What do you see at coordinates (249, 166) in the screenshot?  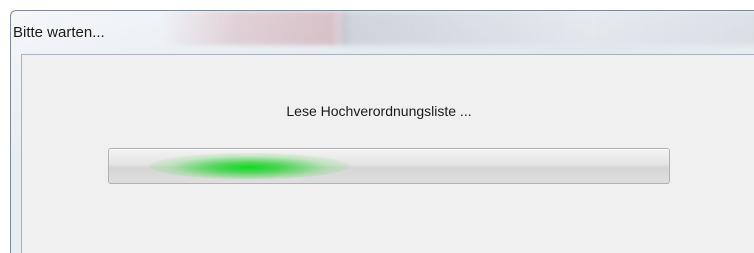 I see `progress-marquee-glow` at bounding box center [249, 166].